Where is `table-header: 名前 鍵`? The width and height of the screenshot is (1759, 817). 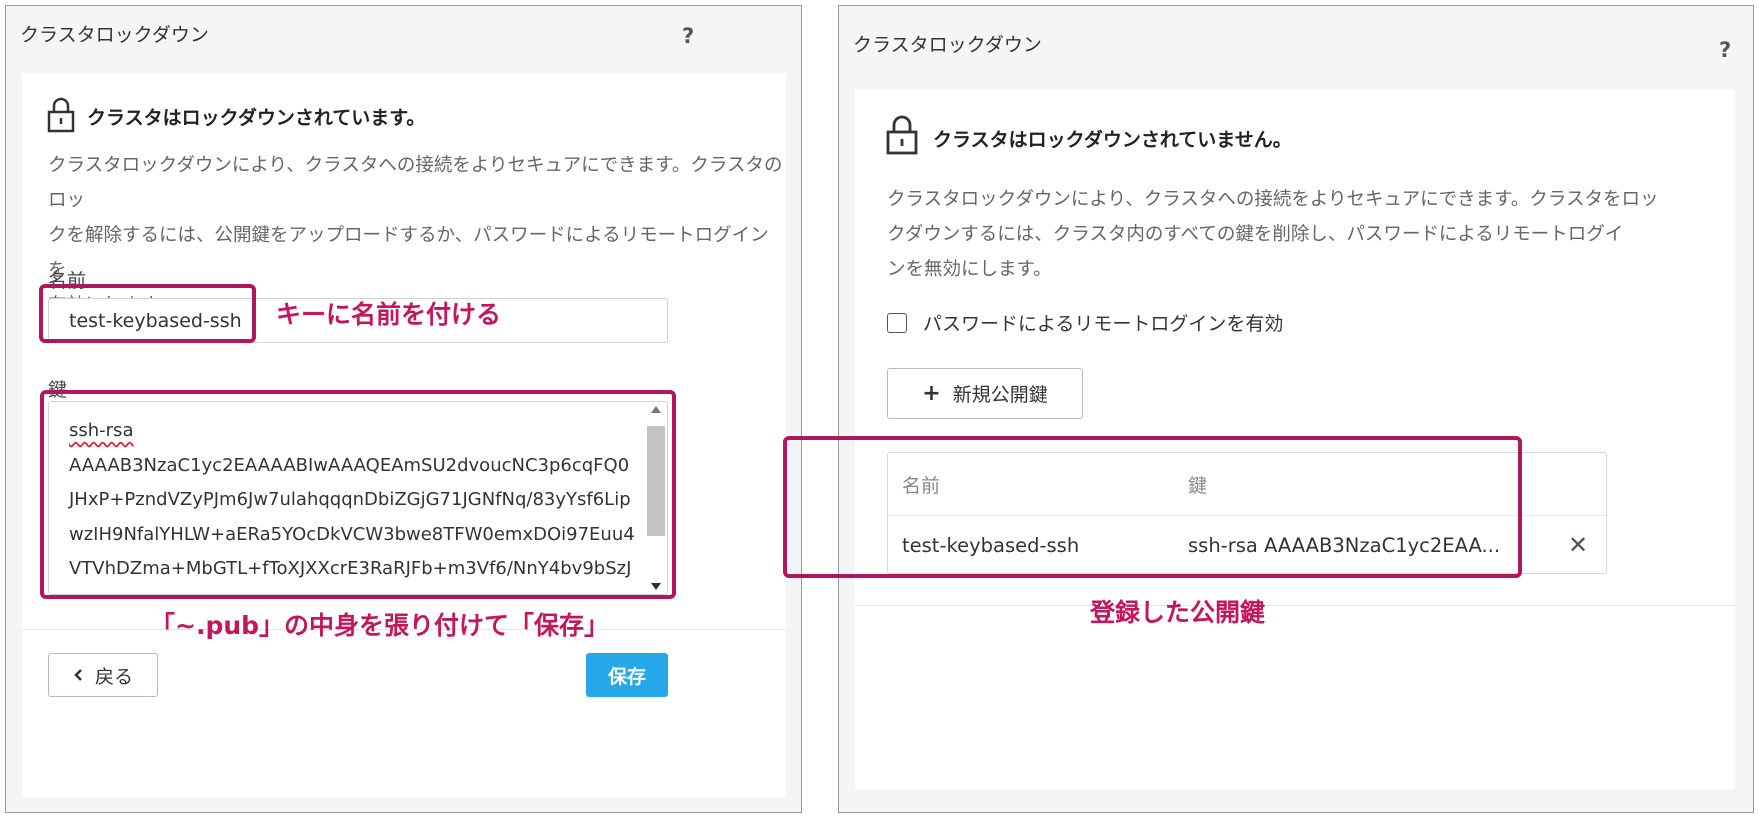
table-header: 名前 鍵 is located at coordinates (1247, 484).